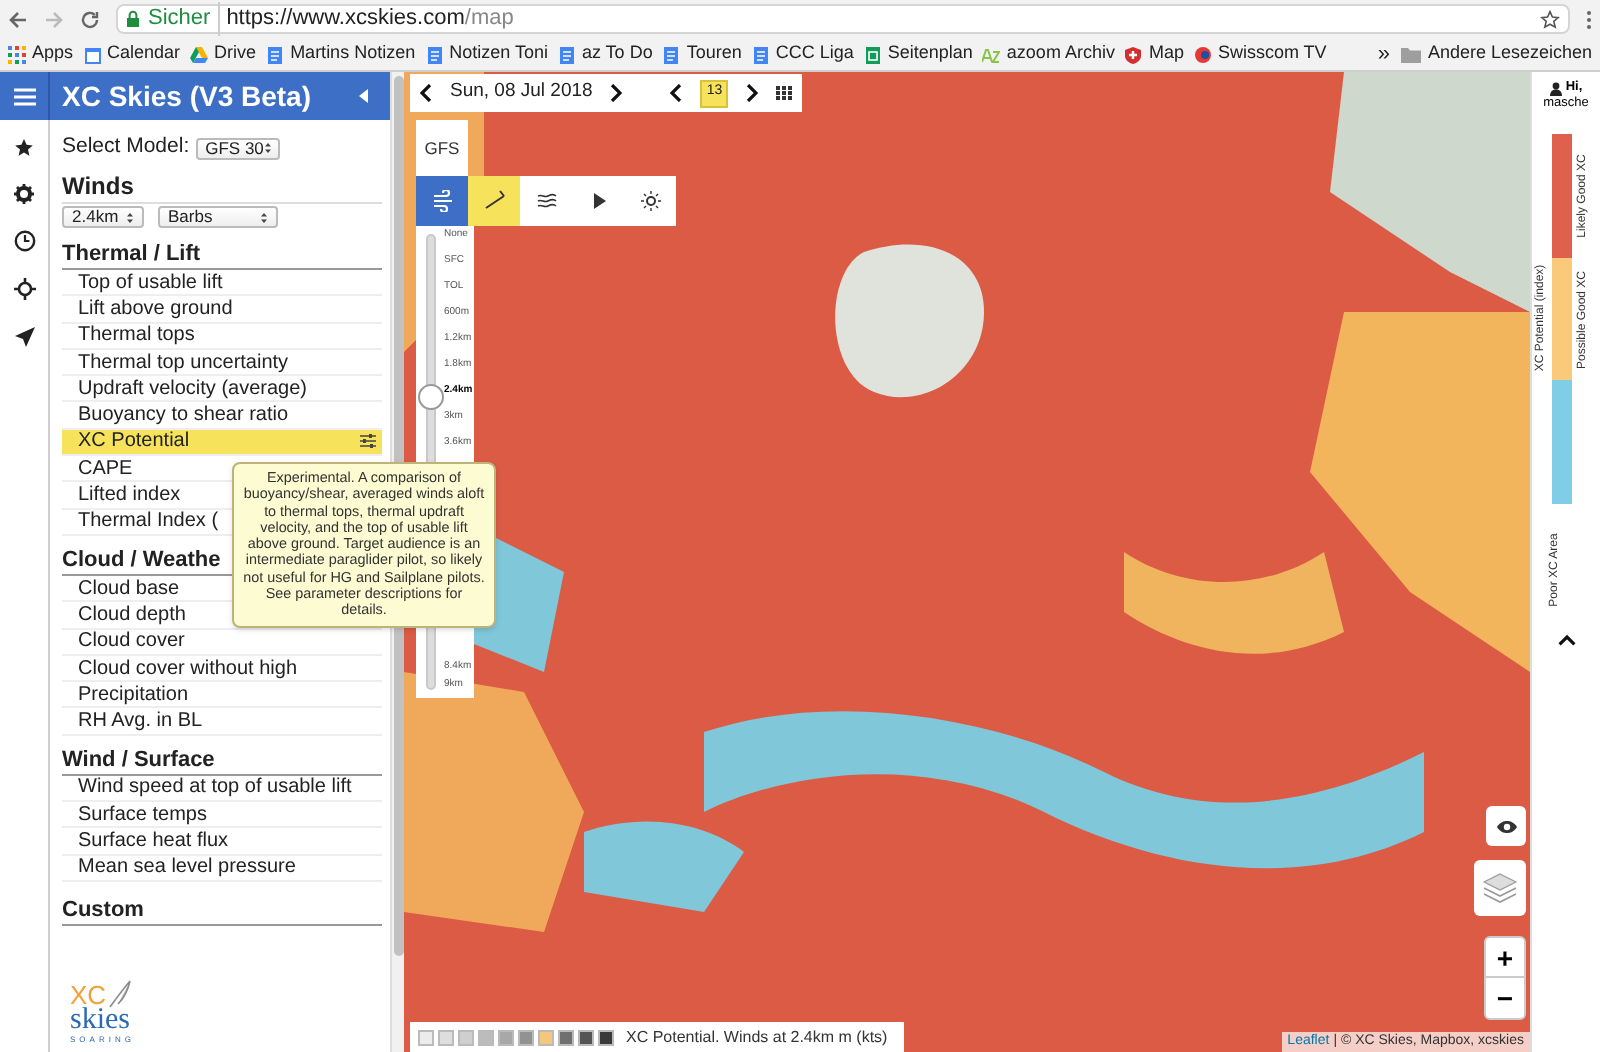 Image resolution: width=1600 pixels, height=1052 pixels. Describe the element at coordinates (1505, 958) in the screenshot. I see `zoom-in-button: +` at that location.